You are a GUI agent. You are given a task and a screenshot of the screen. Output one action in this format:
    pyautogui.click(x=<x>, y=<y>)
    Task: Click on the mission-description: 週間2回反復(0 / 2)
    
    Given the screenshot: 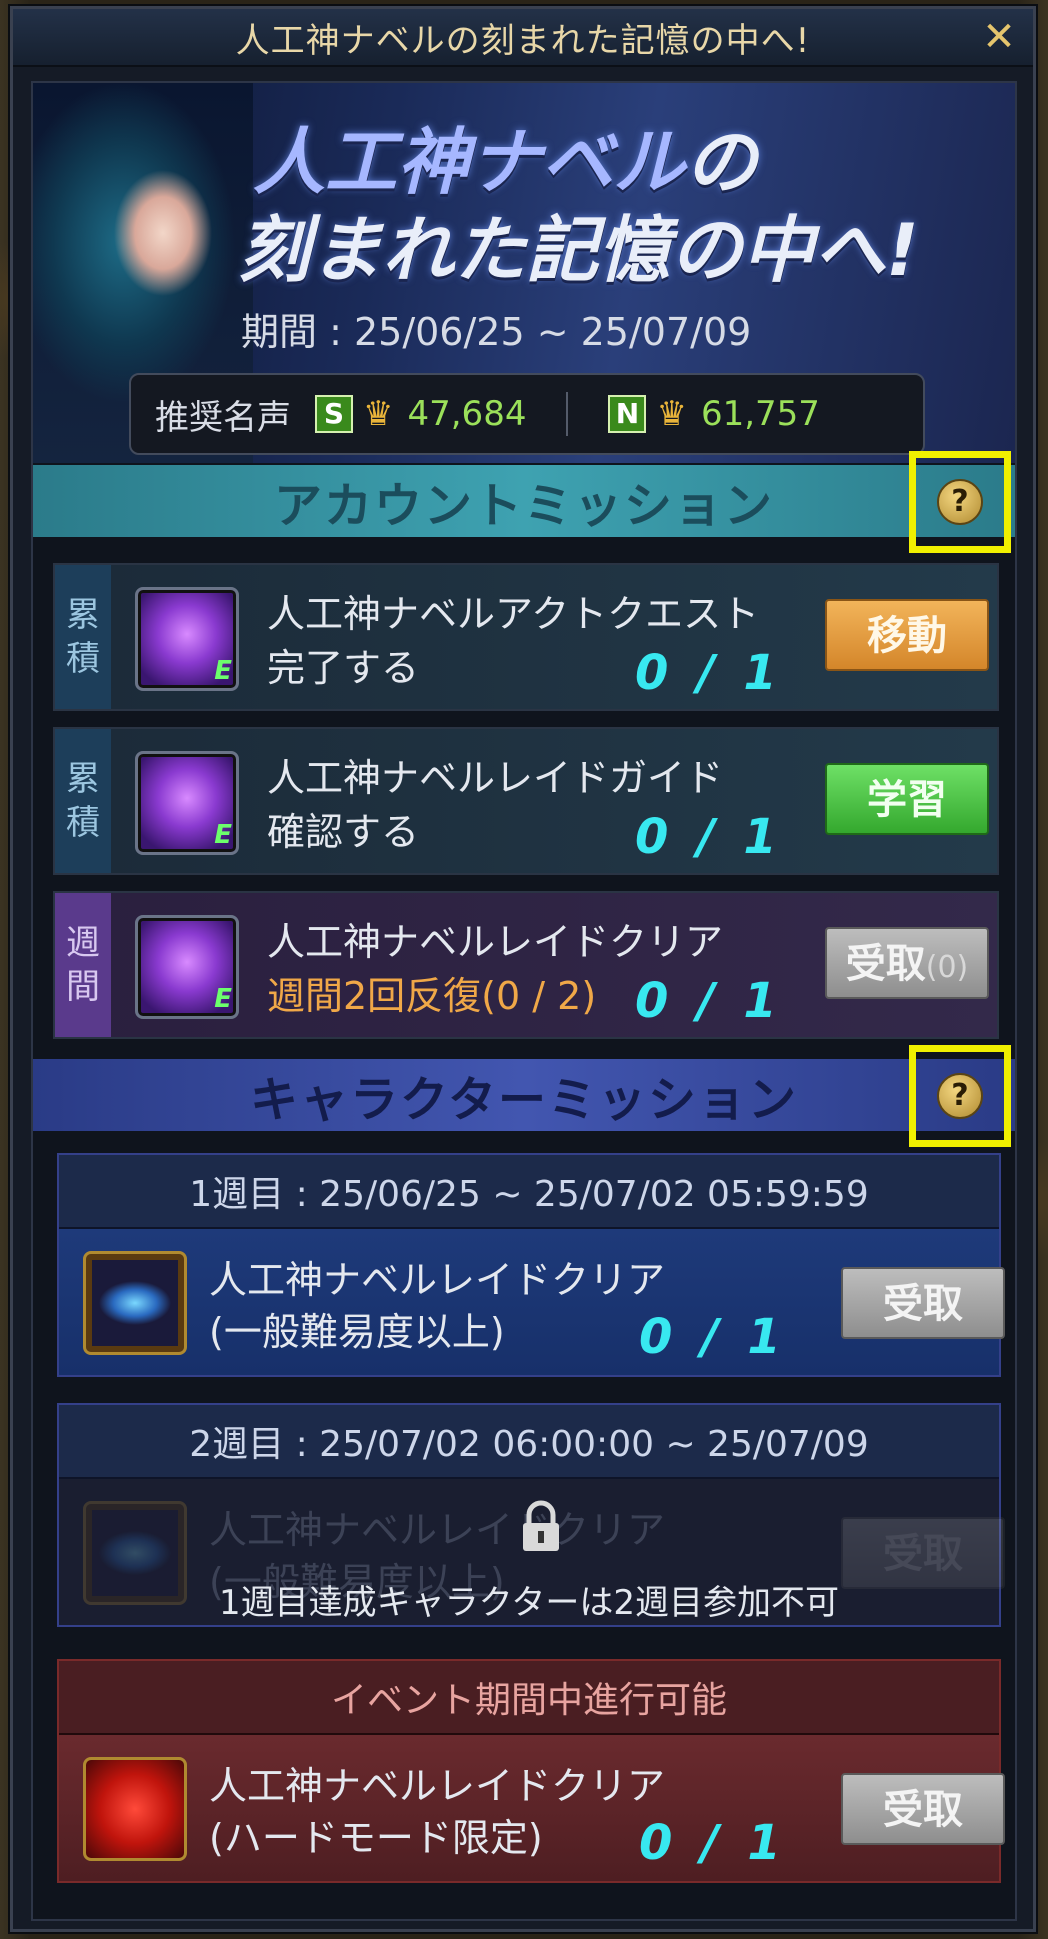 What is the action you would take?
    pyautogui.click(x=432, y=996)
    